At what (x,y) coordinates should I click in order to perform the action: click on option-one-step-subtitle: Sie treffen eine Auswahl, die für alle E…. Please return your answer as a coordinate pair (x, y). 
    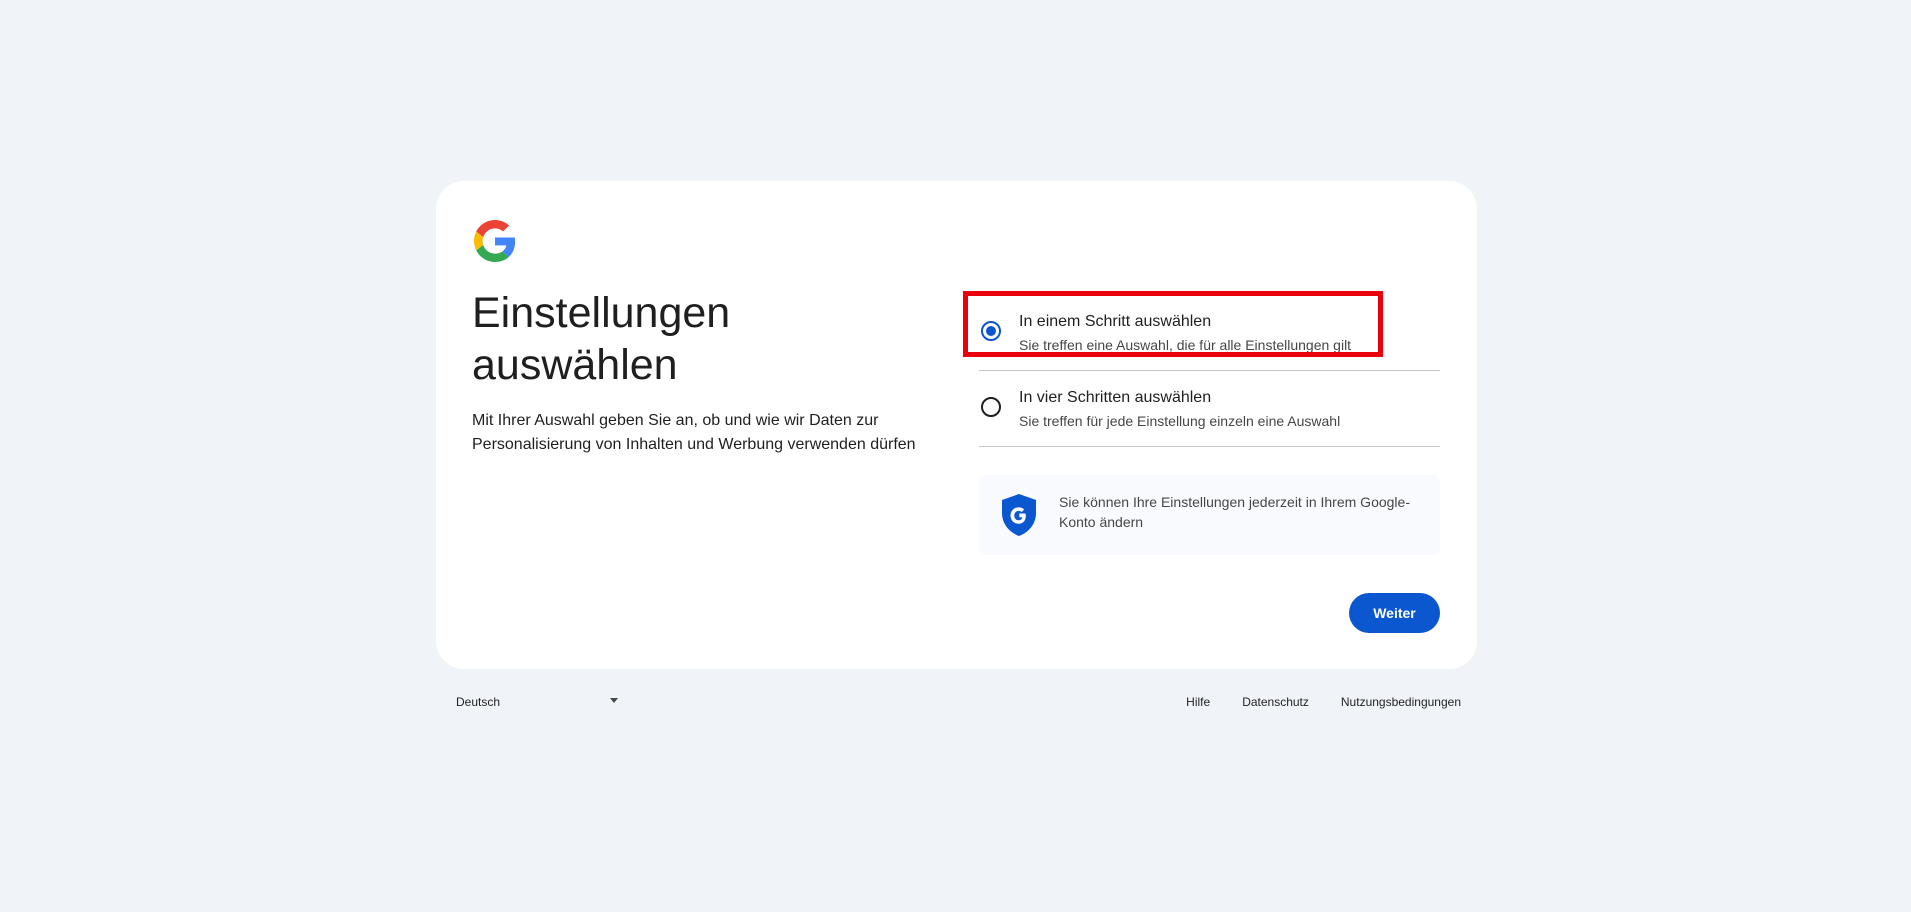
    Looking at the image, I should click on (1185, 345).